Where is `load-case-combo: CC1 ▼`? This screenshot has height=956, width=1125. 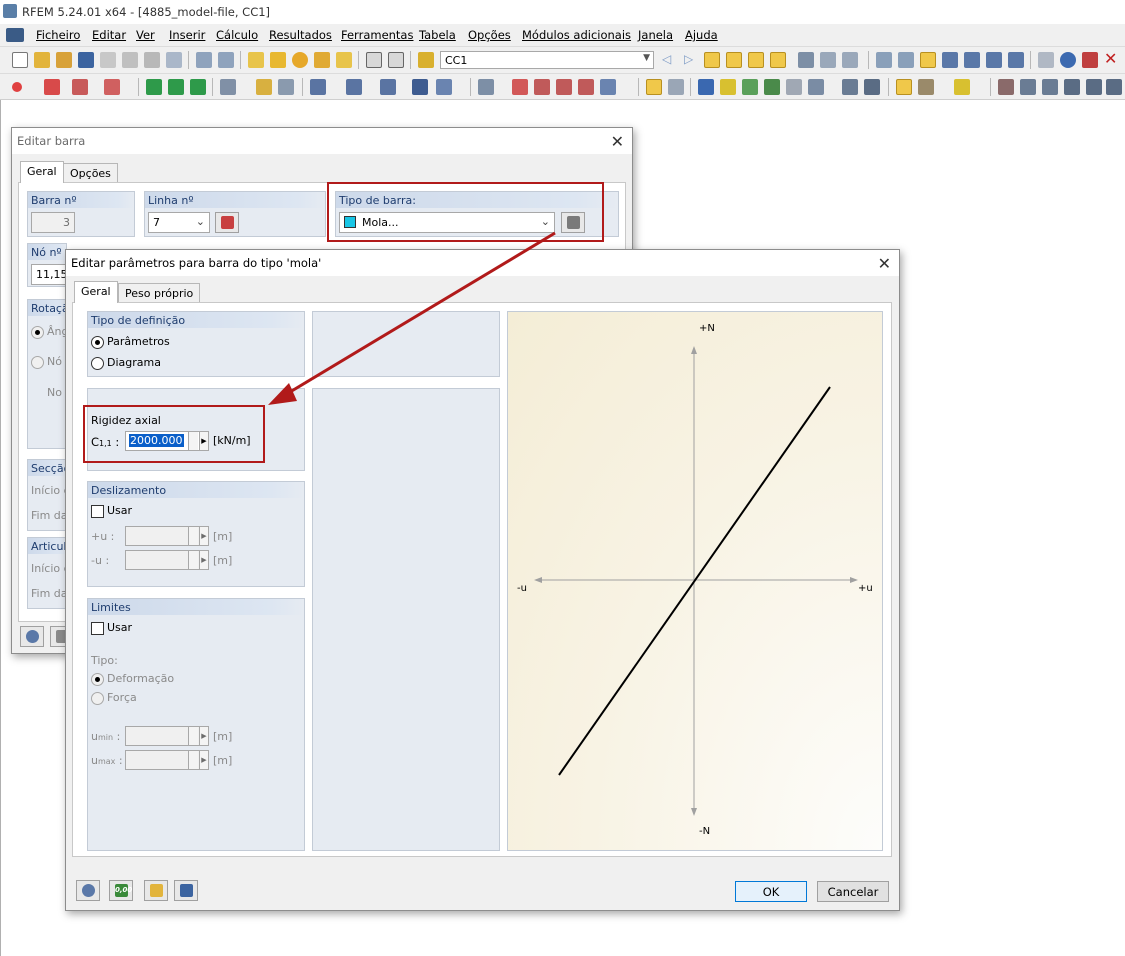 load-case-combo: CC1 ▼ is located at coordinates (547, 60).